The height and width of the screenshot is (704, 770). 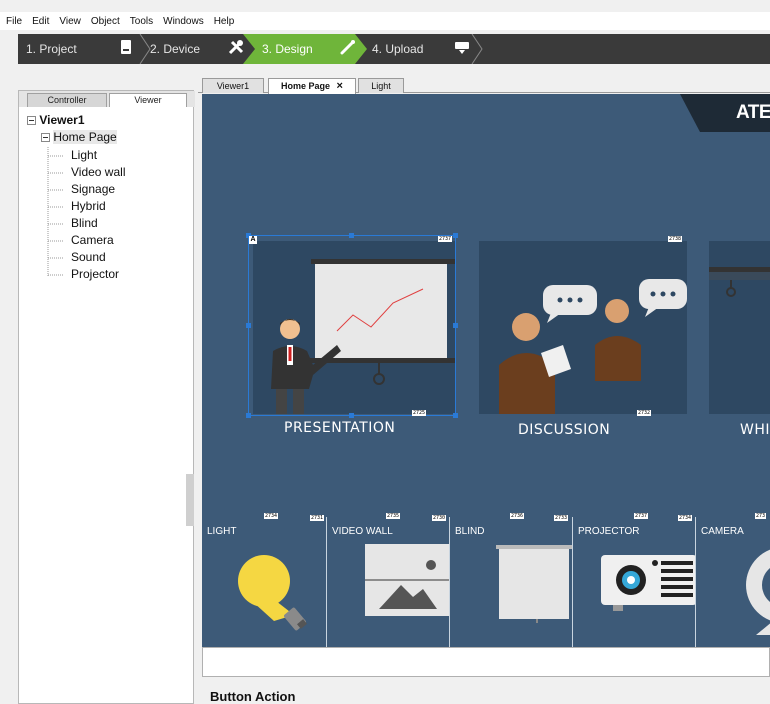 What do you see at coordinates (352, 325) in the screenshot?
I see `selection-box` at bounding box center [352, 325].